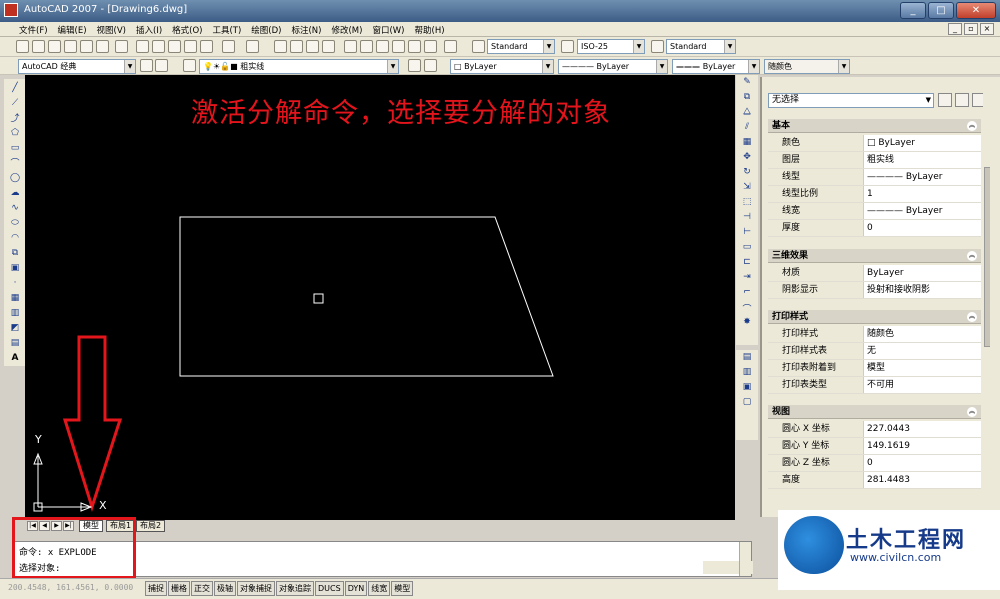 The height and width of the screenshot is (599, 1000). What do you see at coordinates (189, 65) in the screenshot?
I see `layer-manager-icon` at bounding box center [189, 65].